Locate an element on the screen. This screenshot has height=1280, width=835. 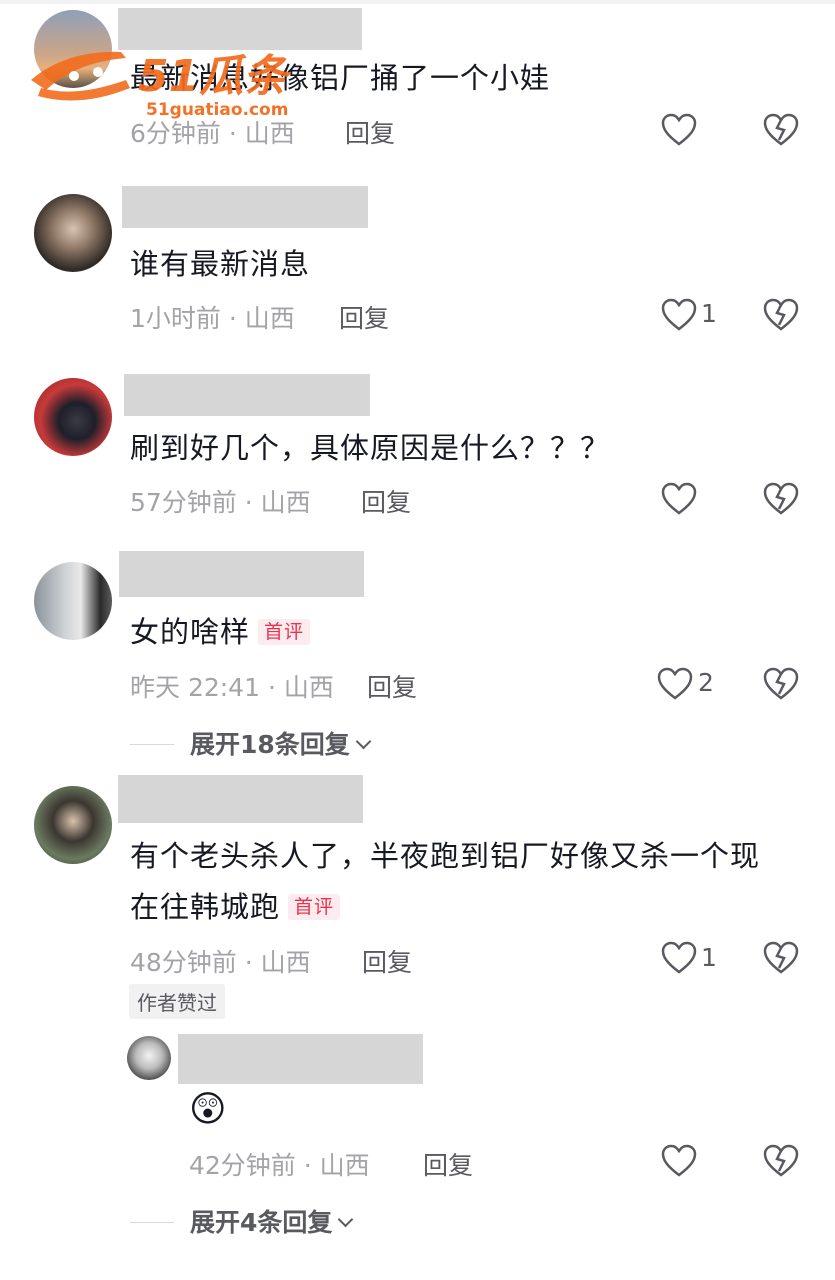
comment-text-content: 在往韩城跑 is located at coordinates (205, 907).